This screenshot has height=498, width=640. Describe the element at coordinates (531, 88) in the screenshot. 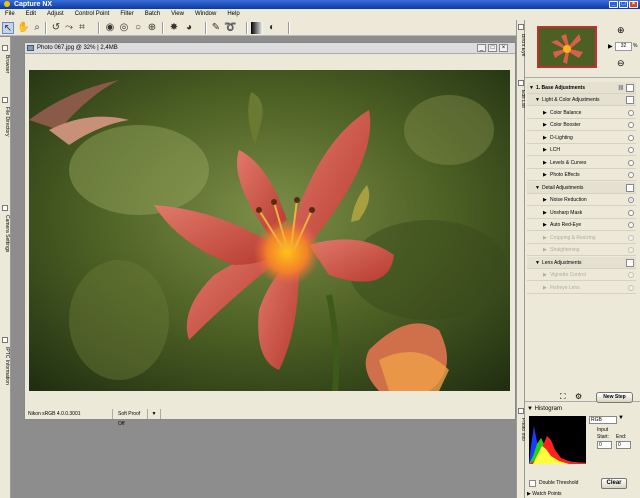

I see `expand-arrow-icon: ▼` at that location.